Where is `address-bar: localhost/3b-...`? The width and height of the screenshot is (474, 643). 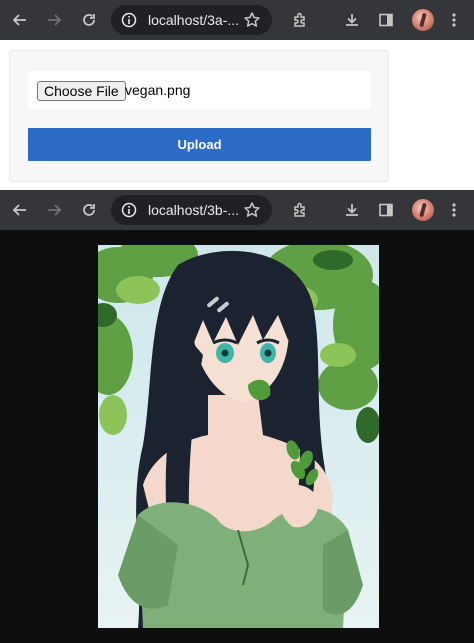
address-bar: localhost/3b-... is located at coordinates (191, 210).